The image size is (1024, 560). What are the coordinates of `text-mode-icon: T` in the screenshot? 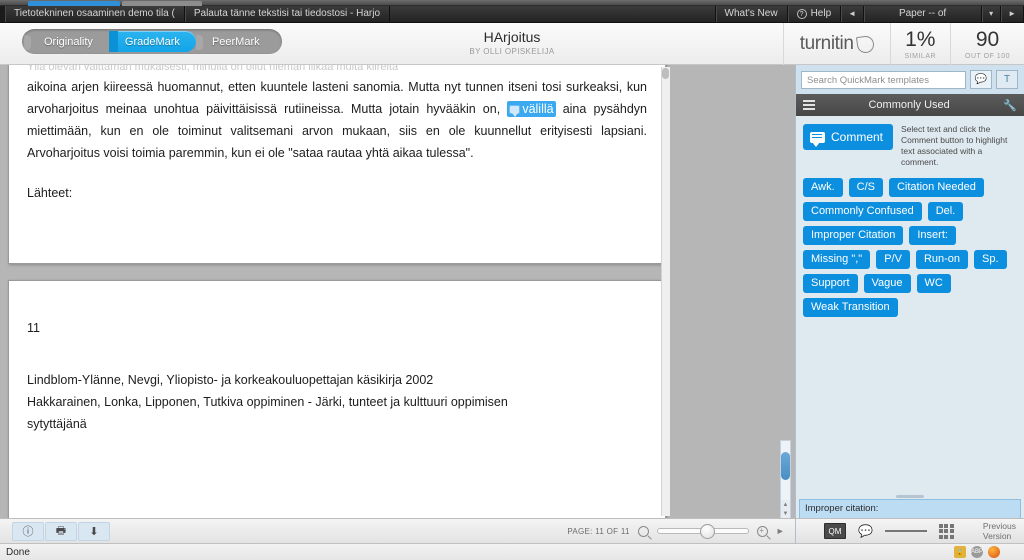 It's located at (1007, 79).